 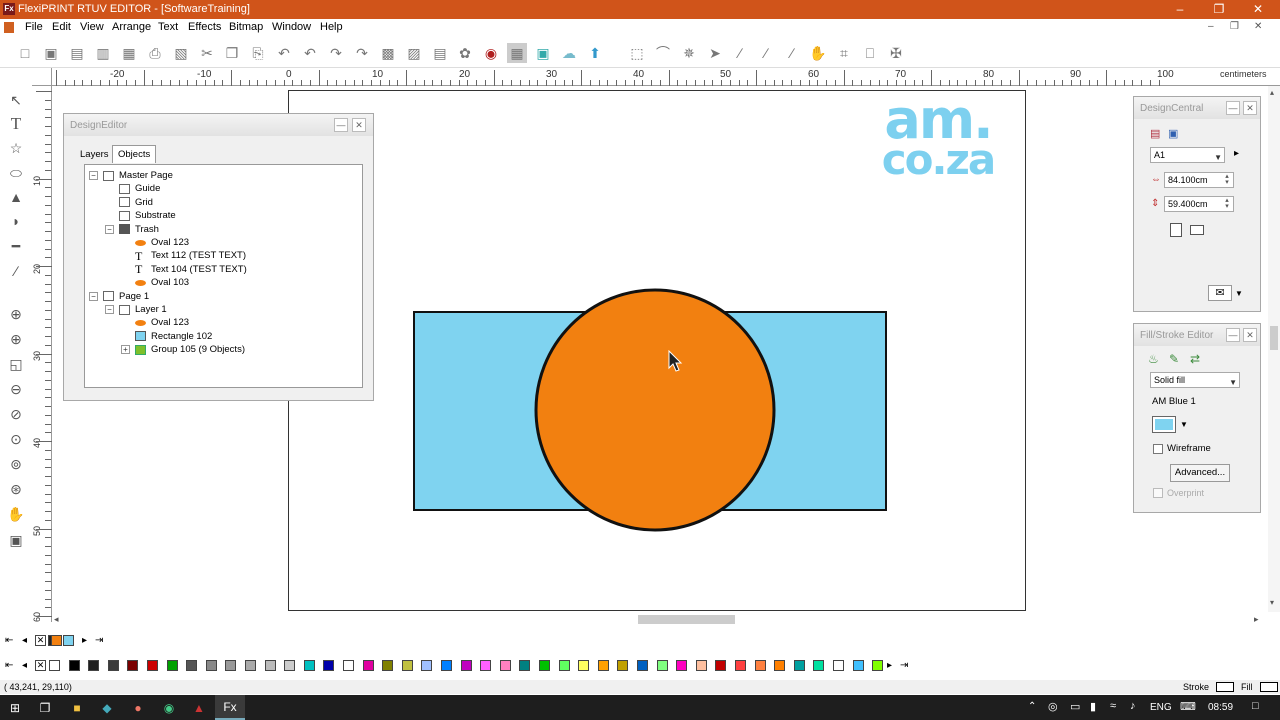 What do you see at coordinates (16, 464) in the screenshot?
I see `zoom-all-icon: ⊚` at bounding box center [16, 464].